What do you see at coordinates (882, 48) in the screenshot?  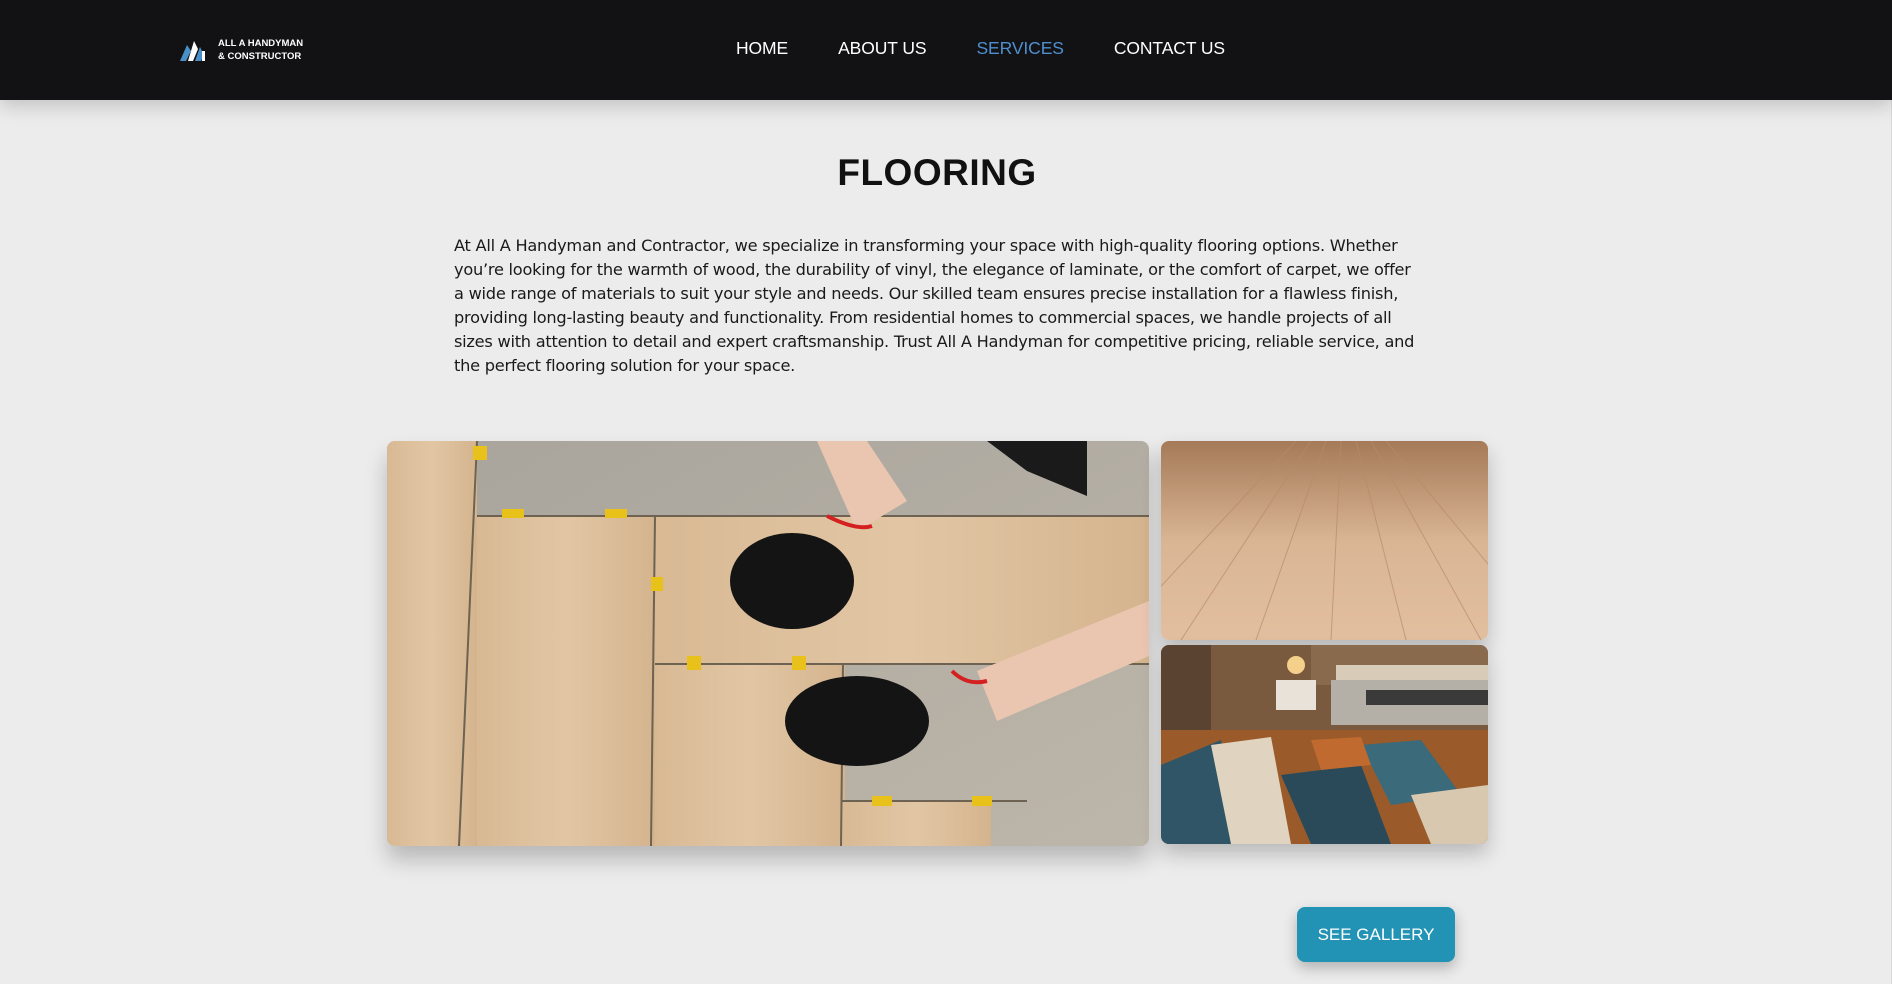 I see `nav-about-us: ABOUT US` at bounding box center [882, 48].